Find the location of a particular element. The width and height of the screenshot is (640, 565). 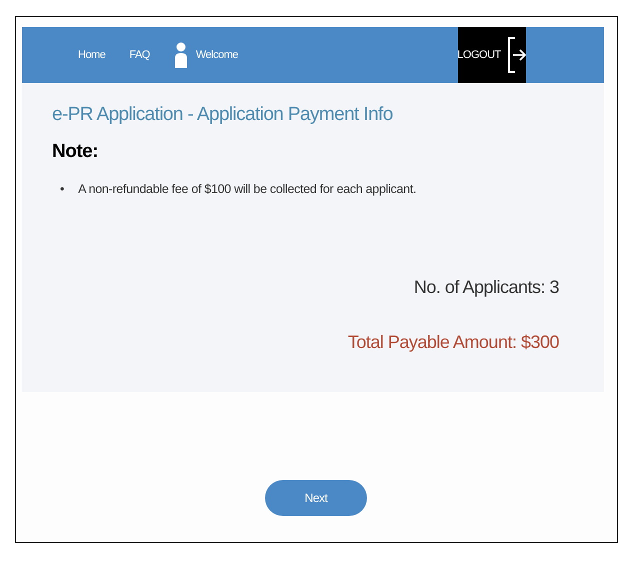

nav-link: Home is located at coordinates (92, 55).